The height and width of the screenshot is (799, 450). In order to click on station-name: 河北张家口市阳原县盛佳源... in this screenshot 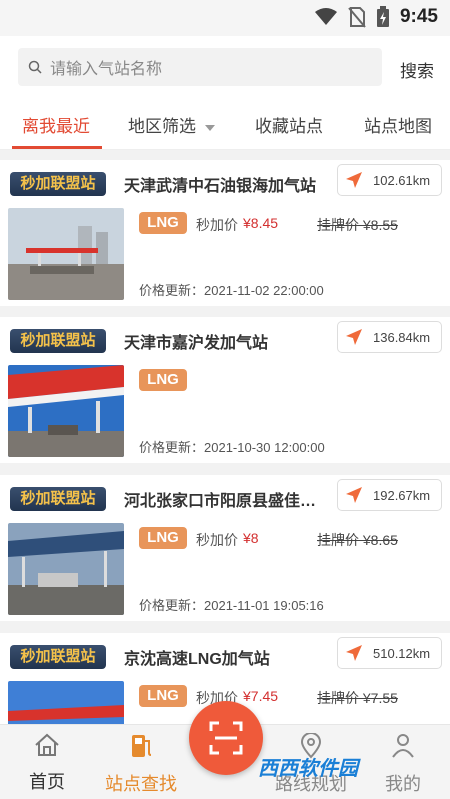, I will do `click(222, 501)`.